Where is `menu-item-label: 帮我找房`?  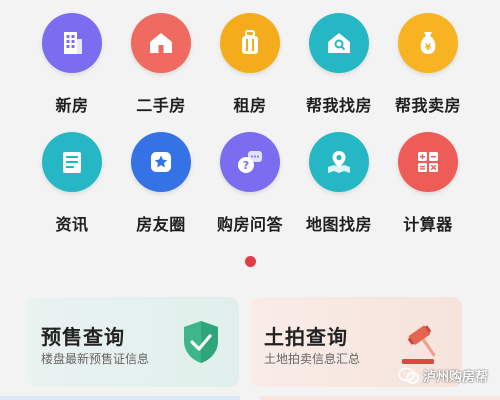 menu-item-label: 帮我找房 is located at coordinates (338, 105).